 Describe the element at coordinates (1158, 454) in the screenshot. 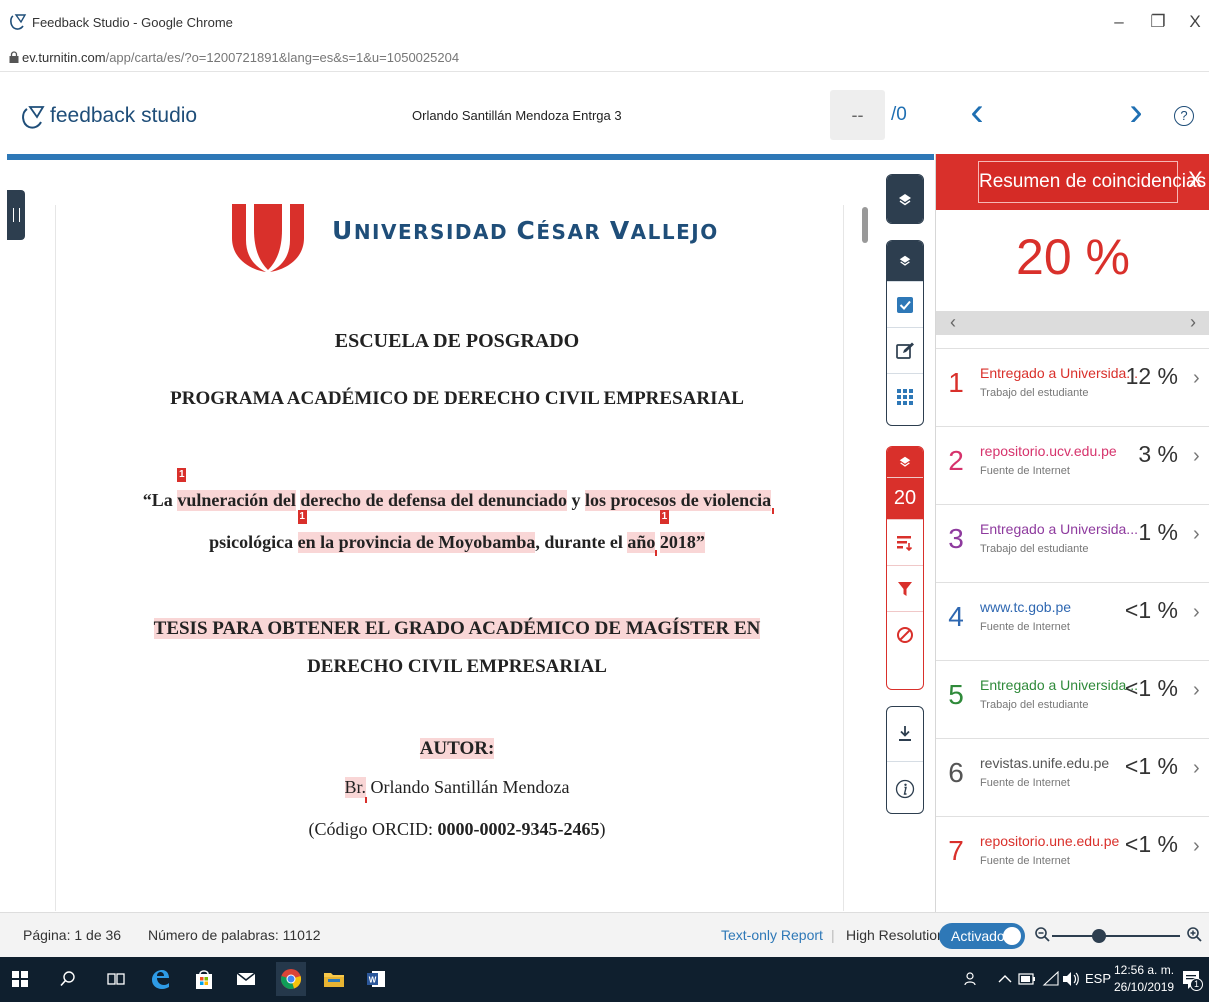

I see `source-percentage: 3 %` at that location.